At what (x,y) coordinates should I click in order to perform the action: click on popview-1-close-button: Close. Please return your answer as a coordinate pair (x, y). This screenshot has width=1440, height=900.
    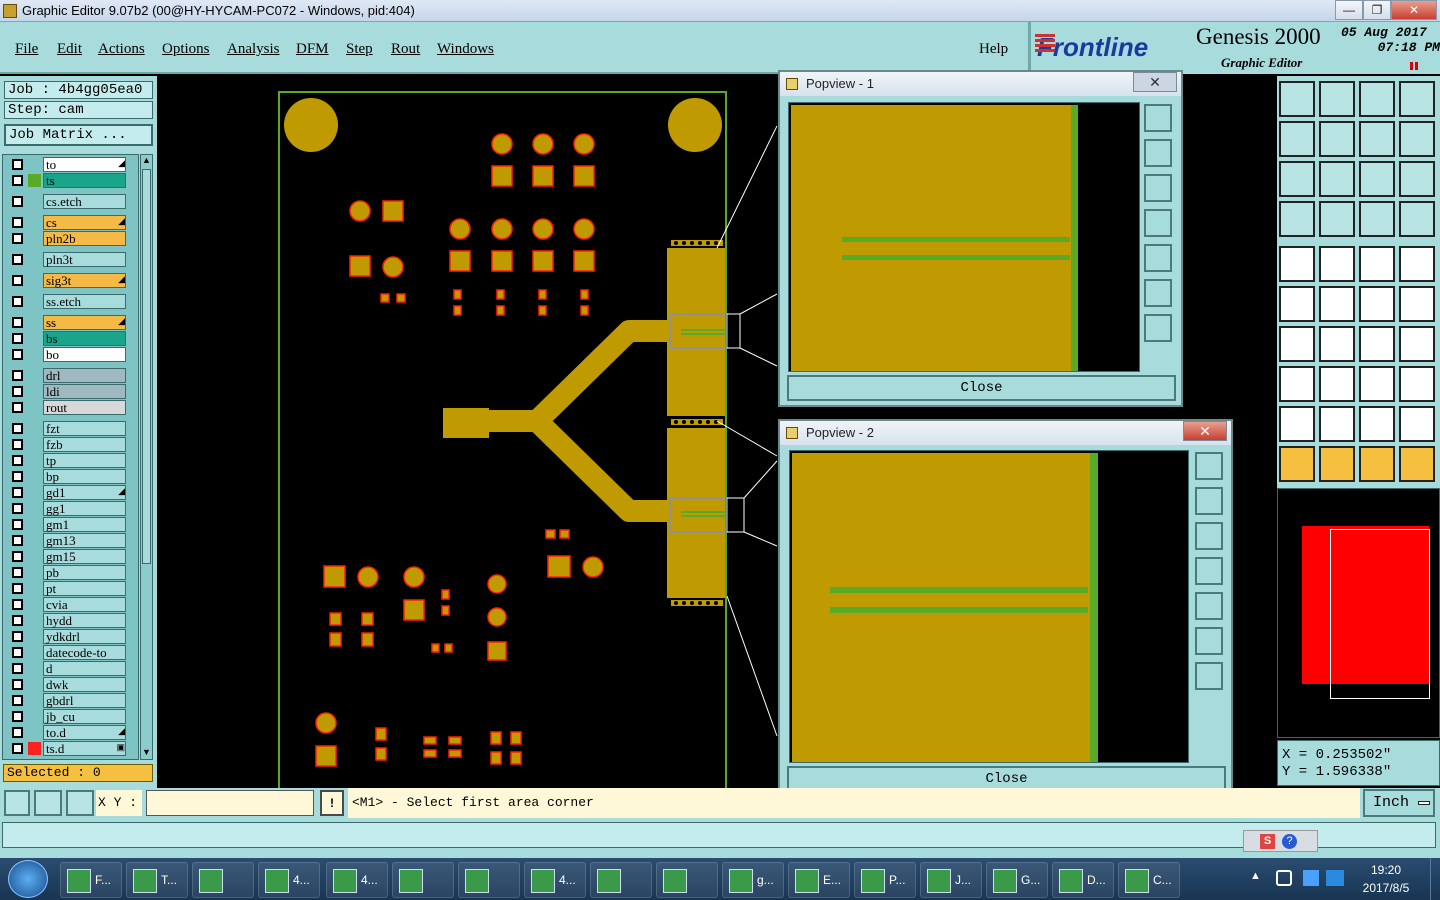
    Looking at the image, I should click on (981, 388).